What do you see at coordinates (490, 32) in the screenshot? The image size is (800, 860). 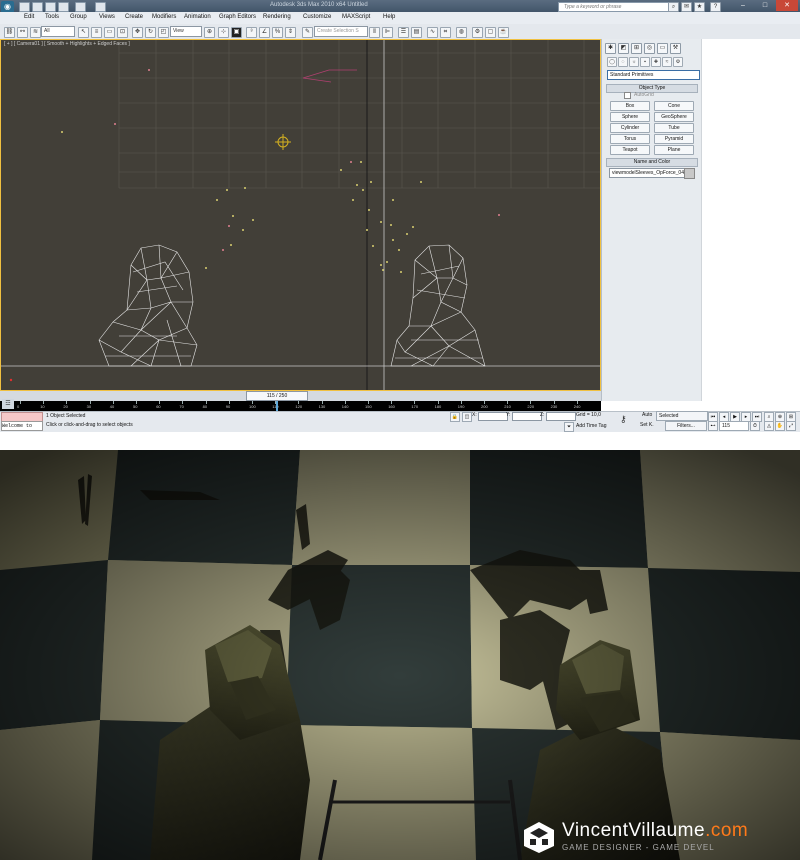 I see `rendered-frame-window-icon: ▢` at bounding box center [490, 32].